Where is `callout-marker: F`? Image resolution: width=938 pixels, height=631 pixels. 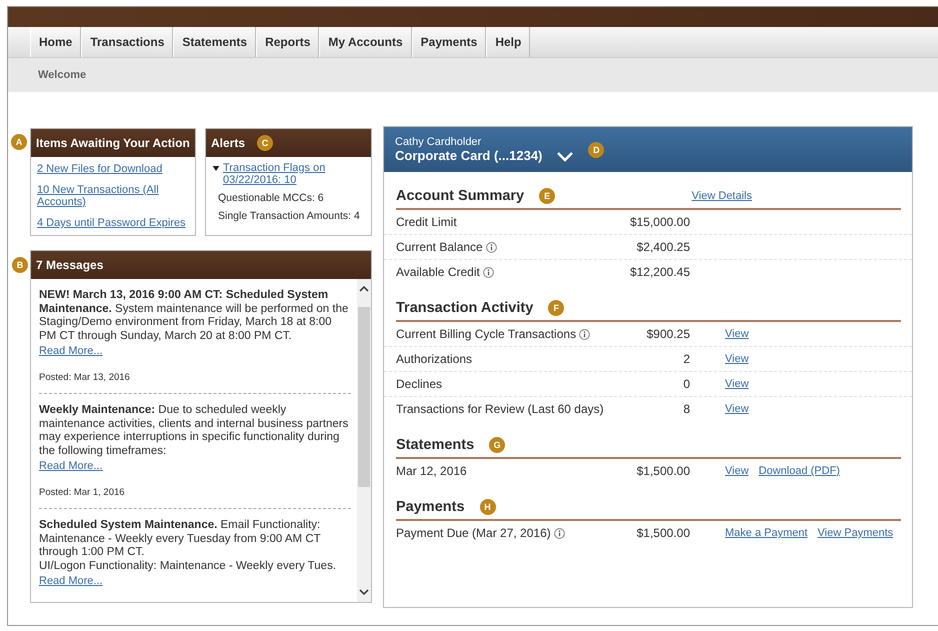 callout-marker: F is located at coordinates (556, 308).